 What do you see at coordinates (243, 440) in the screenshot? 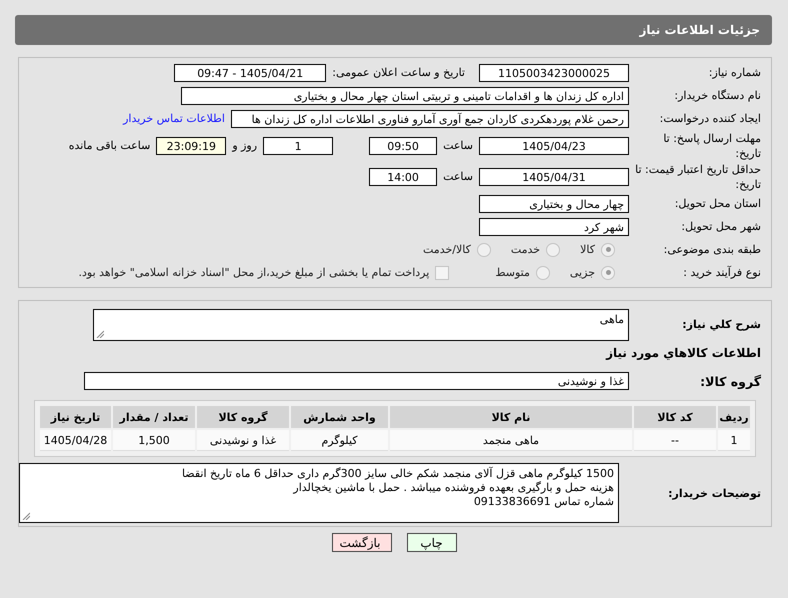
I see `table-cell: غذا و نوشیدنی` at bounding box center [243, 440].